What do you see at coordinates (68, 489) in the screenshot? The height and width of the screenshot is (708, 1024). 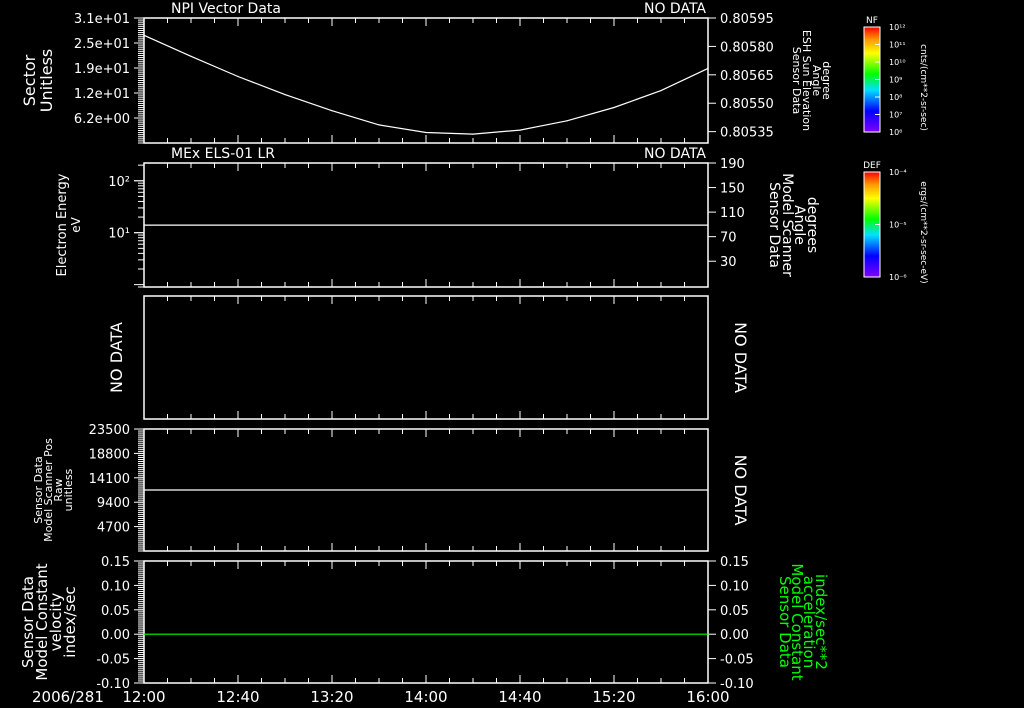 I see `y-axis-label: unitless` at bounding box center [68, 489].